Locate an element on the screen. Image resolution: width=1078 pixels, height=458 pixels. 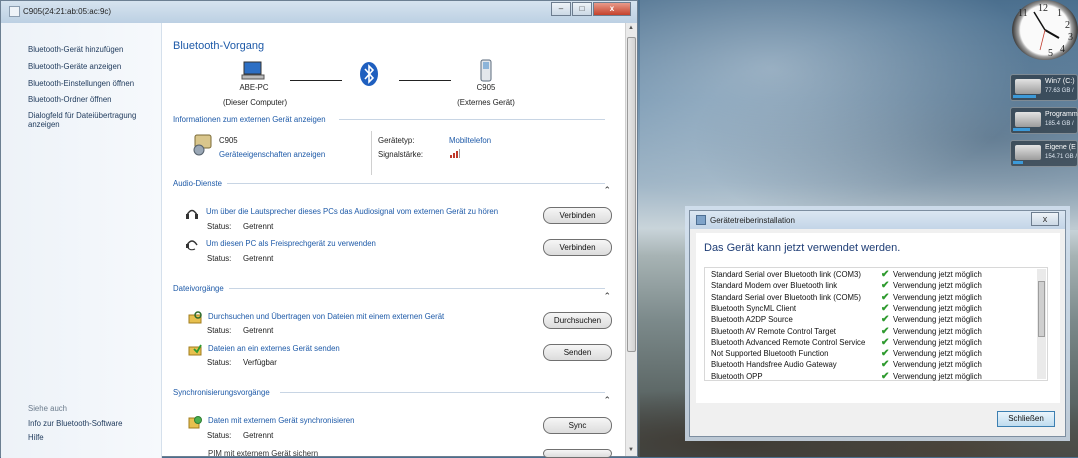
dialog-close-button: x is located at coordinates (1045, 219).